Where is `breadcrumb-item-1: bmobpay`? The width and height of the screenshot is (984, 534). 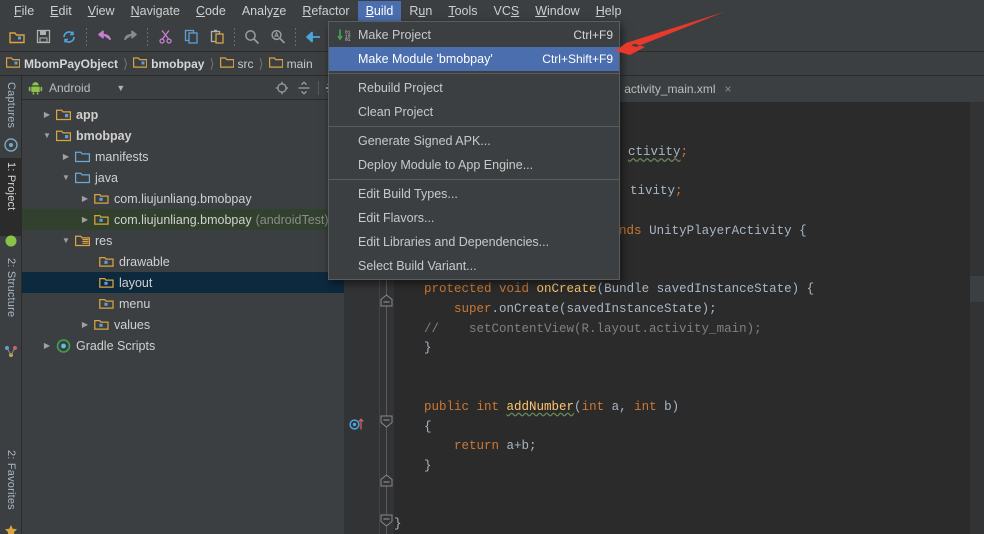 breadcrumb-item-1: bmobpay is located at coordinates (169, 63).